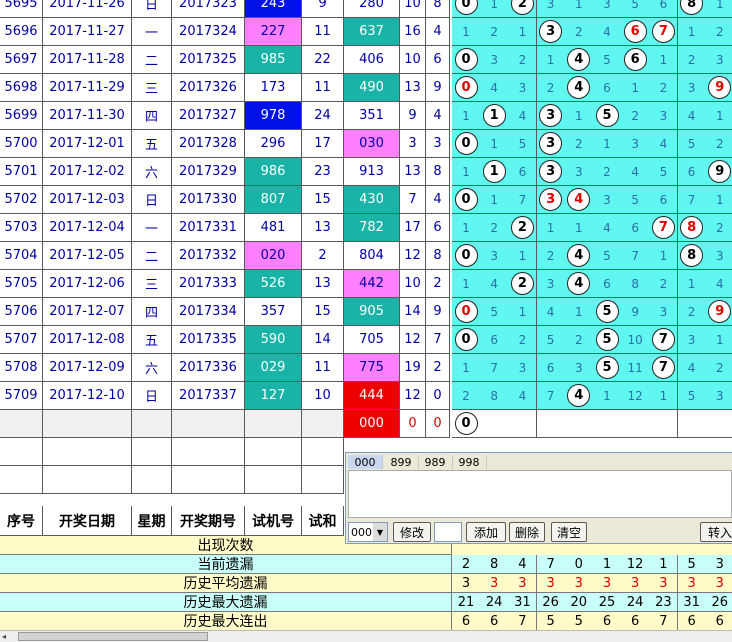  I want to click on panel-list-area, so click(540, 494).